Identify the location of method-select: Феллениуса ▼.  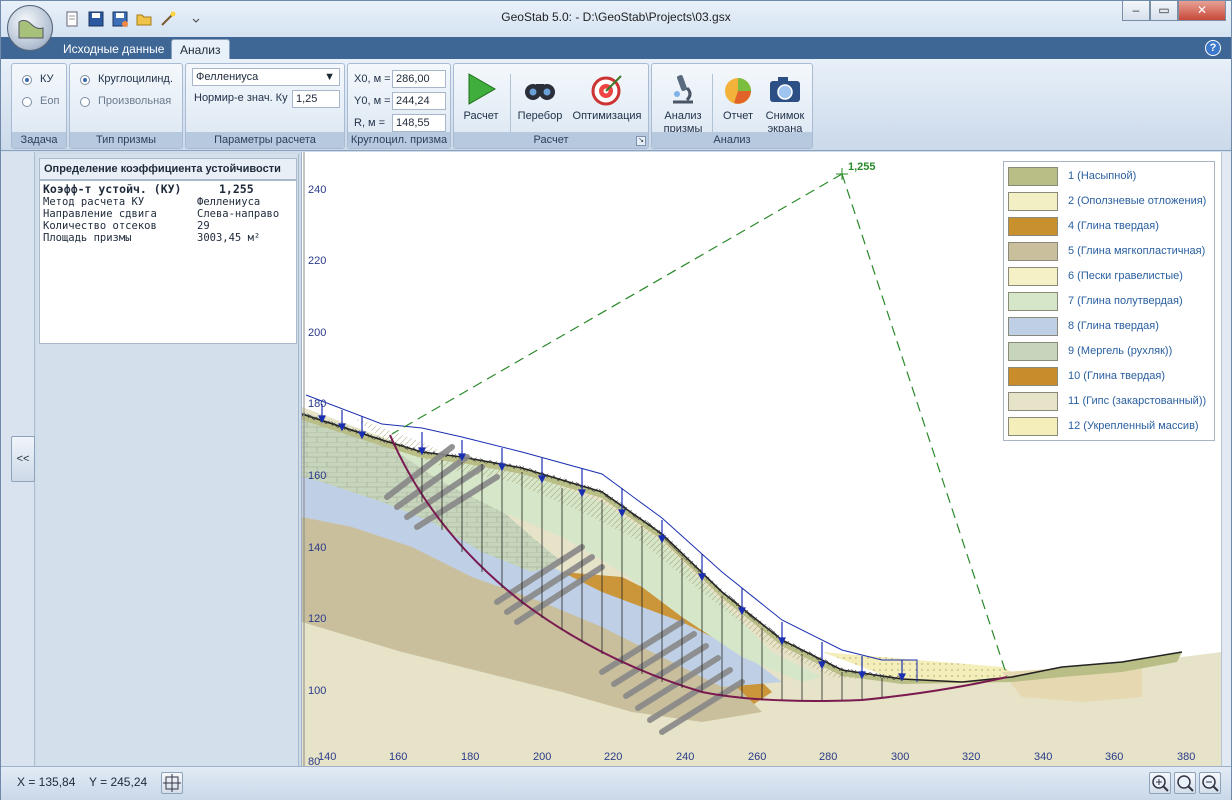
(266, 77).